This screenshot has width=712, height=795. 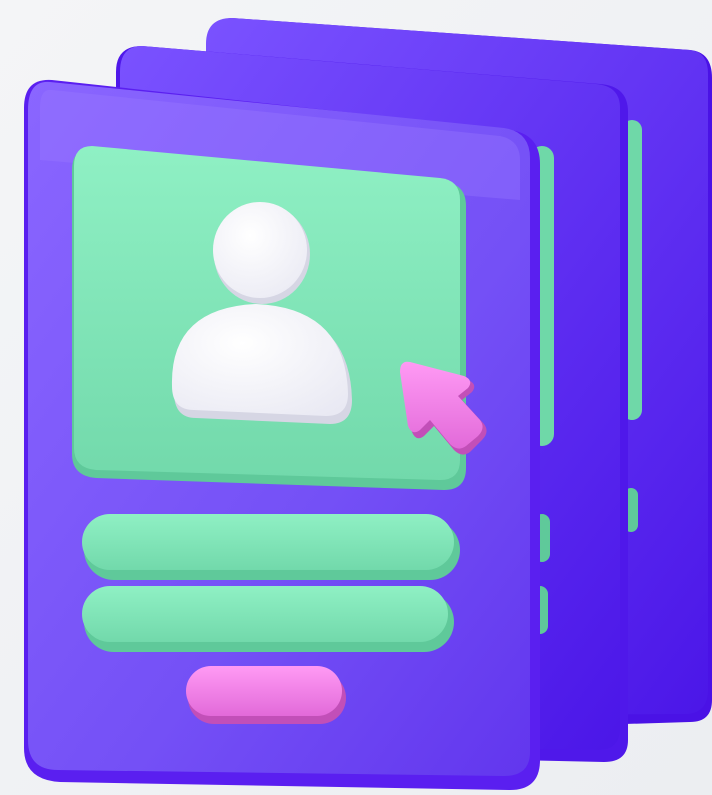 What do you see at coordinates (266, 695) in the screenshot?
I see `action-button` at bounding box center [266, 695].